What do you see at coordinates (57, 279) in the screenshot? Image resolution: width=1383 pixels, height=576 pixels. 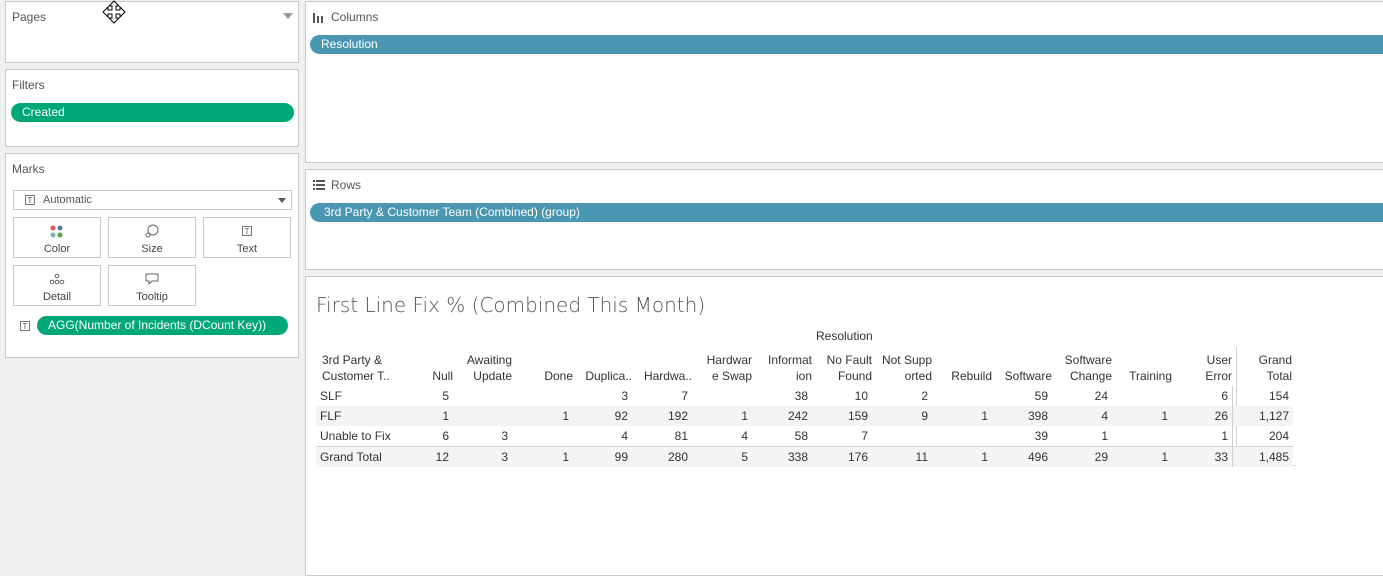 I see `detail-icon` at bounding box center [57, 279].